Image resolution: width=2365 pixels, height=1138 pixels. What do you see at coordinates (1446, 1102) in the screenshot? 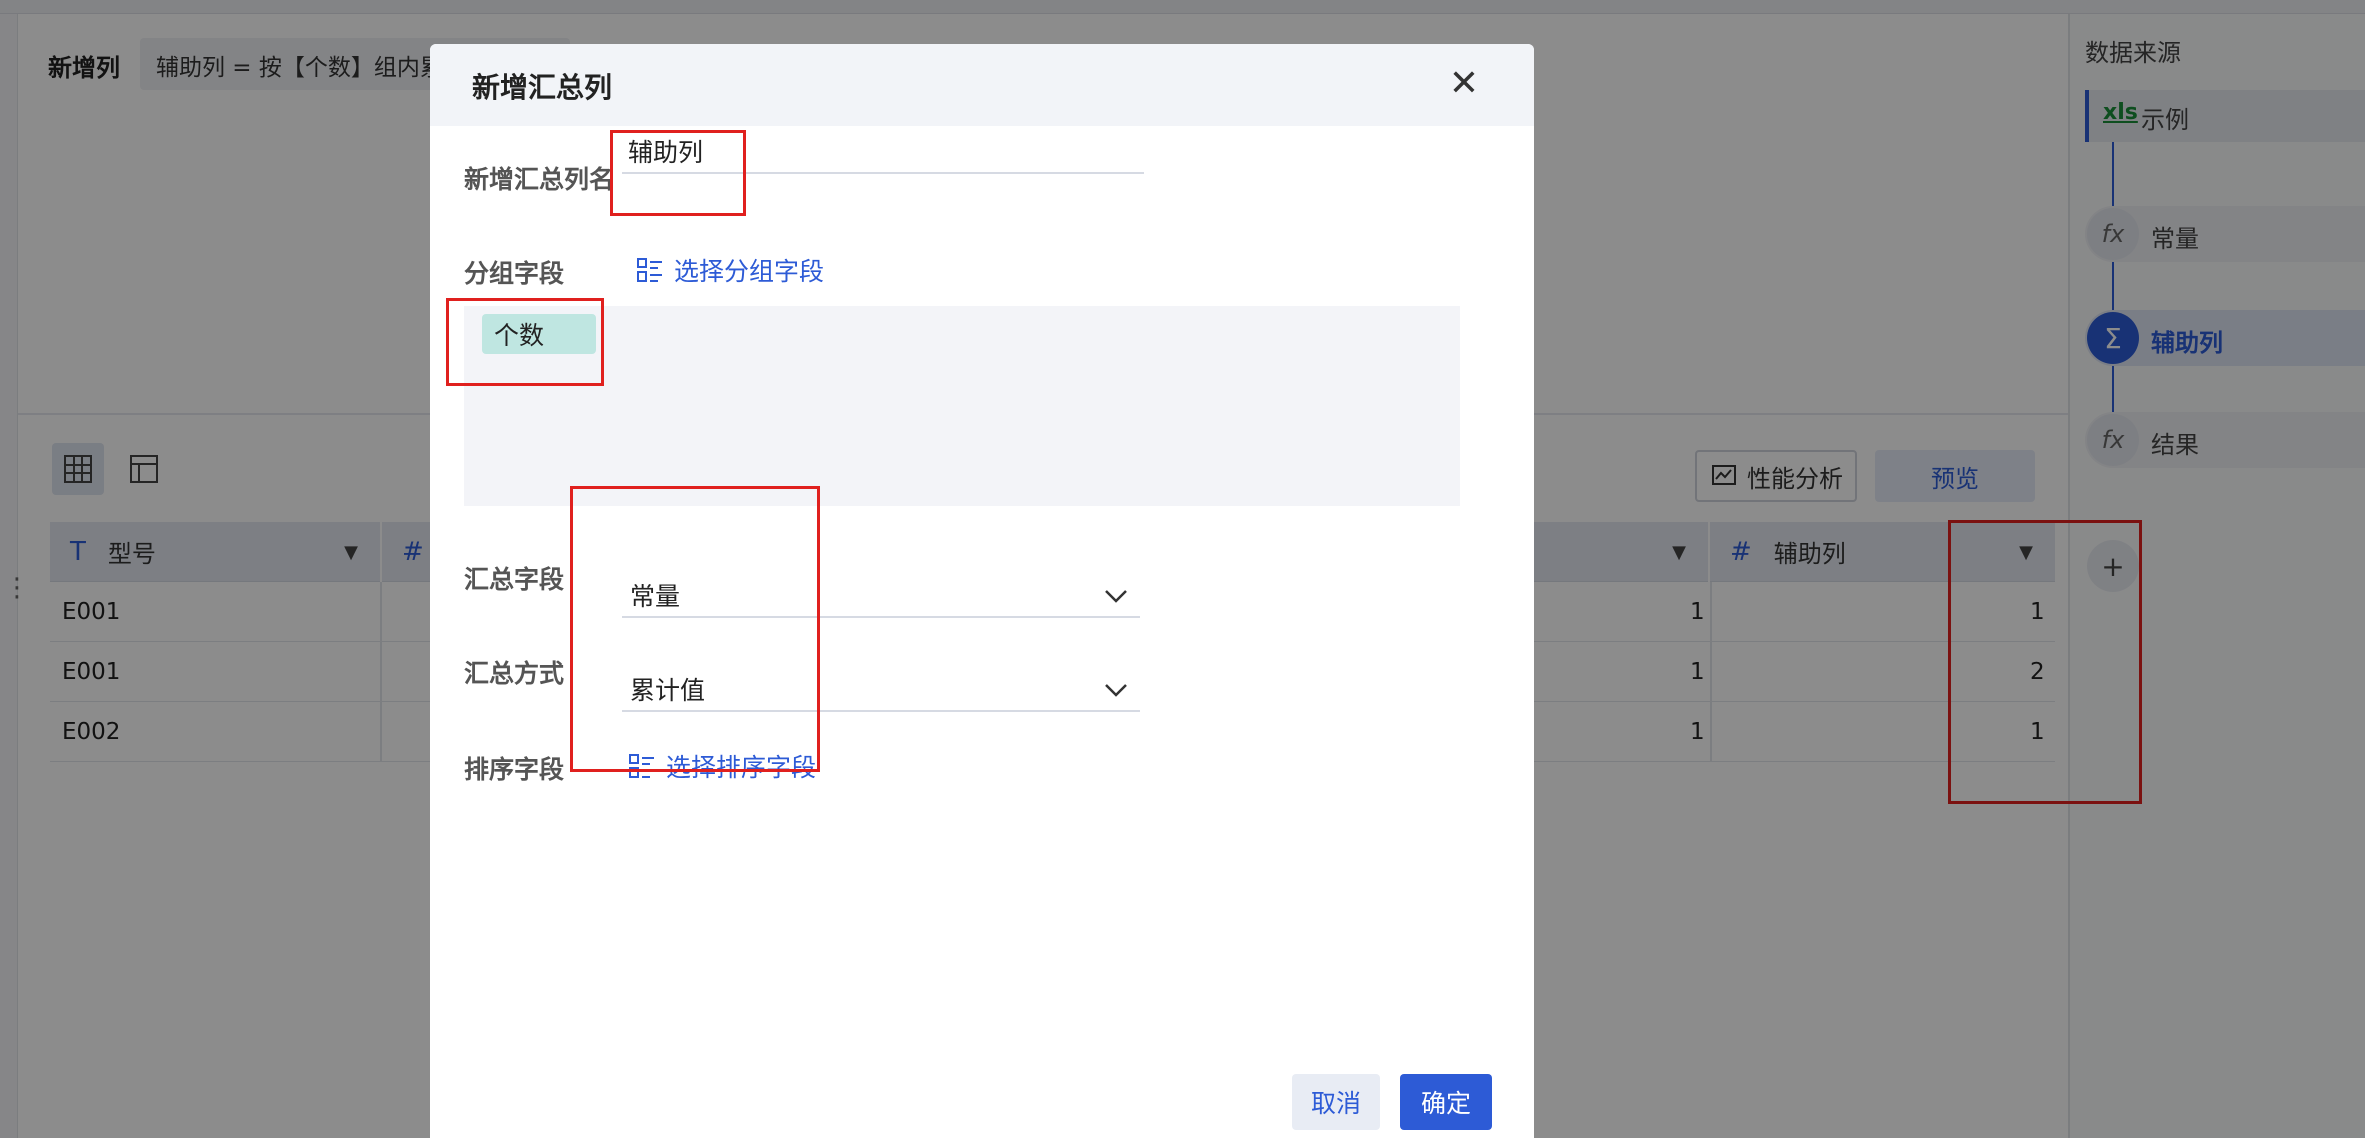
I see `confirm-button: 确定` at bounding box center [1446, 1102].